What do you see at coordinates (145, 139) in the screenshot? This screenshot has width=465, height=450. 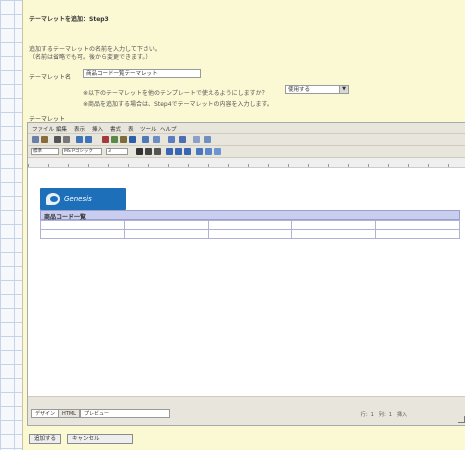 I see `link-icon` at bounding box center [145, 139].